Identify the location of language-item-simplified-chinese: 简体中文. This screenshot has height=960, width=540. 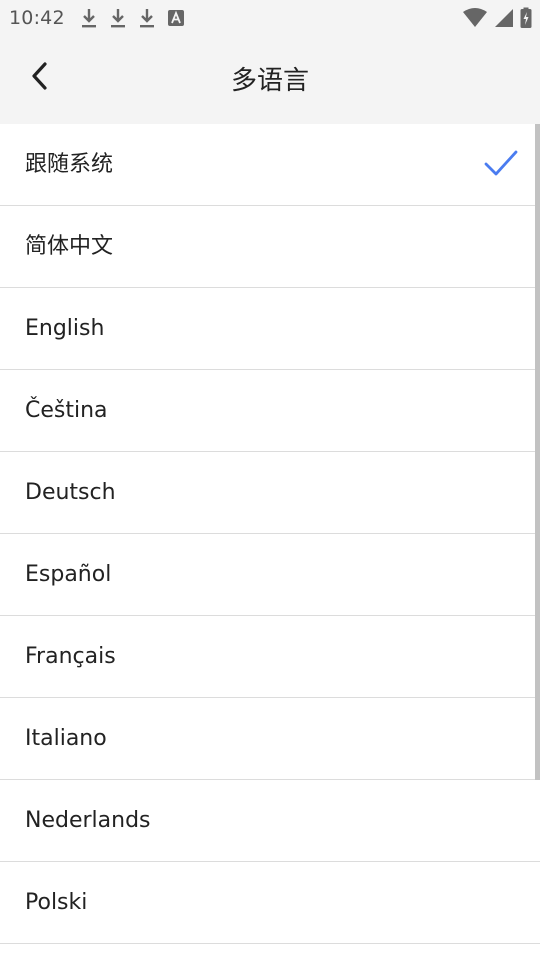
(270, 247).